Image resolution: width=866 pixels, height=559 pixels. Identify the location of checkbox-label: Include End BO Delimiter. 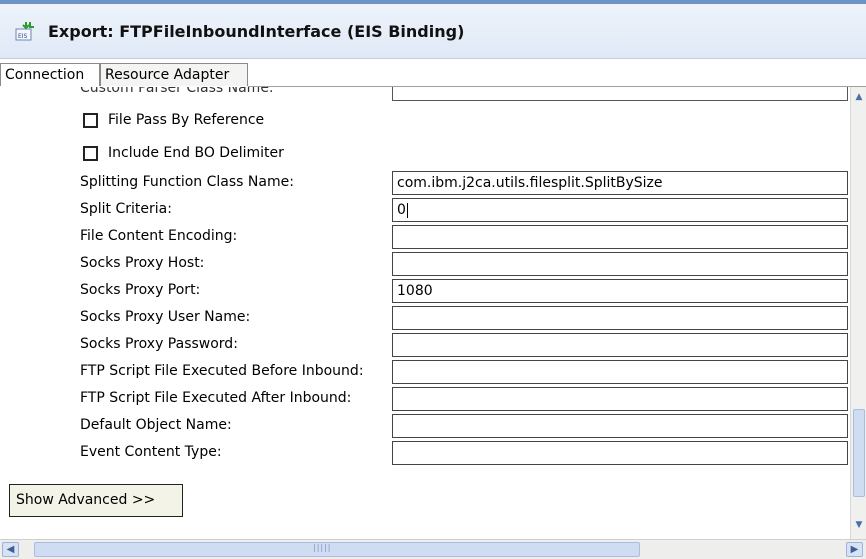
(196, 153).